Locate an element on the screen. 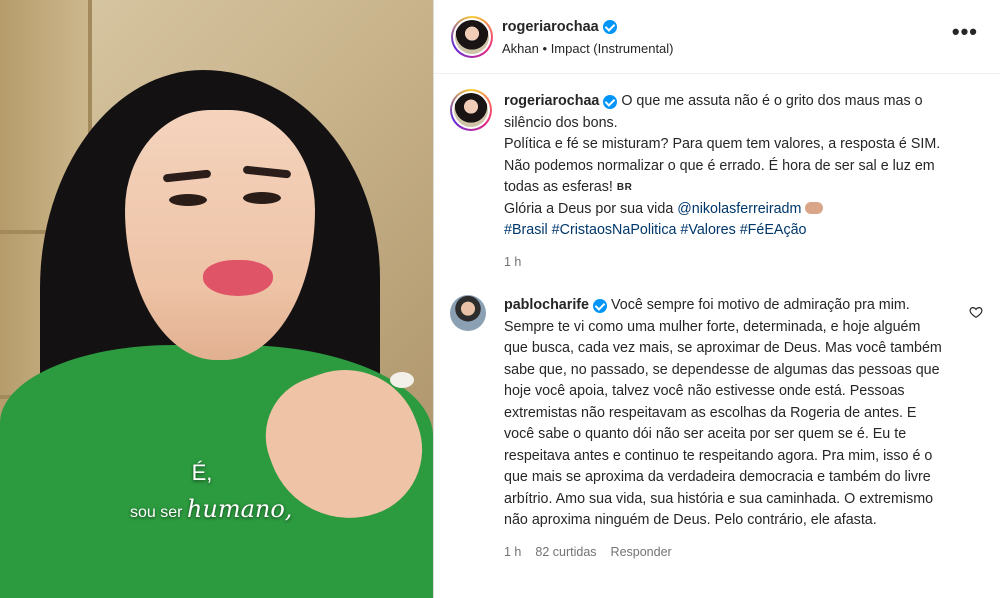 The height and width of the screenshot is (598, 1000). commenter-avatar-wrap is located at coordinates (471, 429).